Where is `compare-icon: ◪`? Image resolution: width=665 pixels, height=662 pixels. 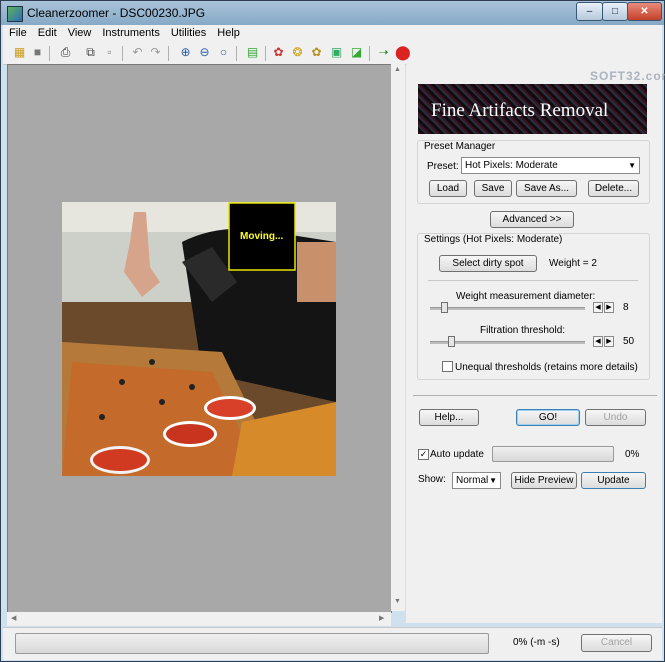
compare-icon: ◪ is located at coordinates (356, 52).